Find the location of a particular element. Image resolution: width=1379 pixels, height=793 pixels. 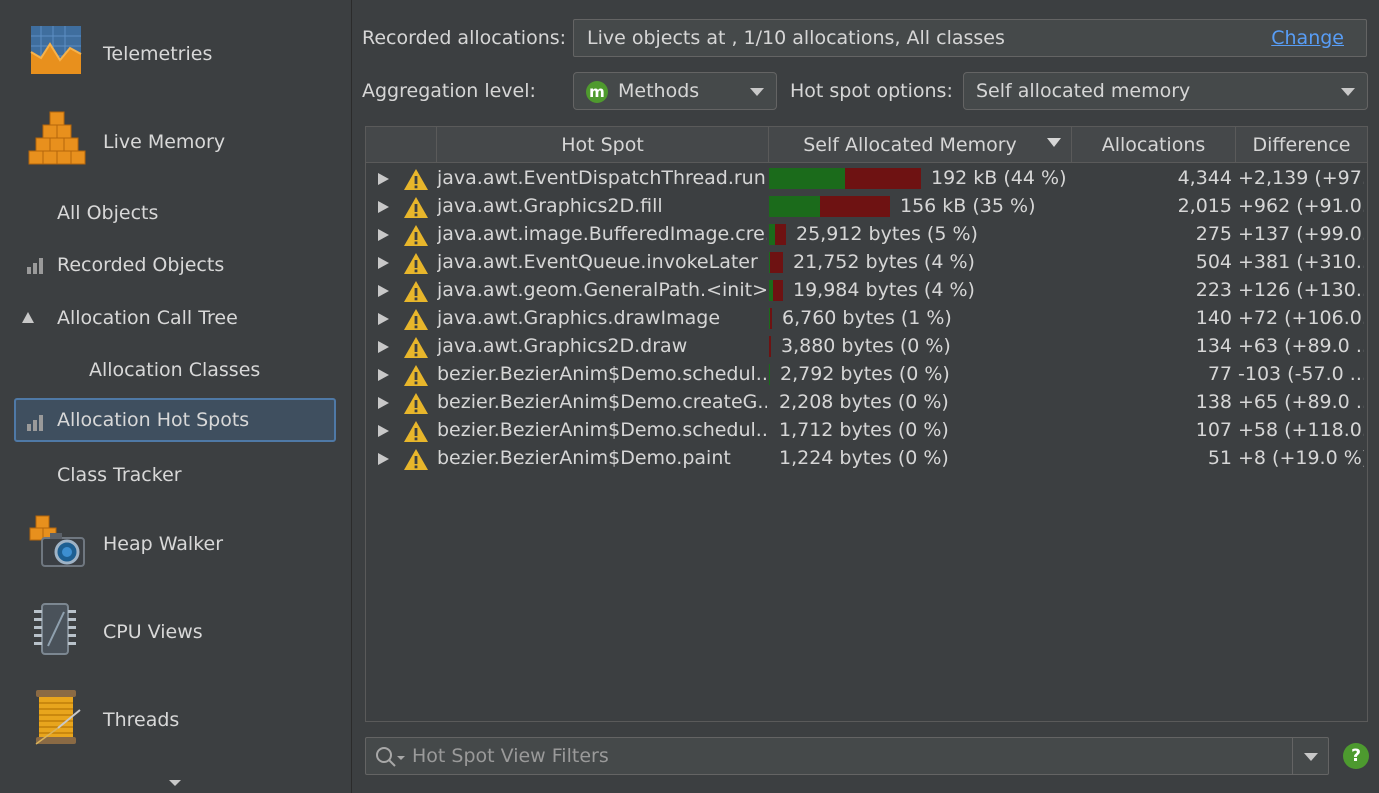

sidebar-item-label: Allocation Call Tree is located at coordinates (147, 318).